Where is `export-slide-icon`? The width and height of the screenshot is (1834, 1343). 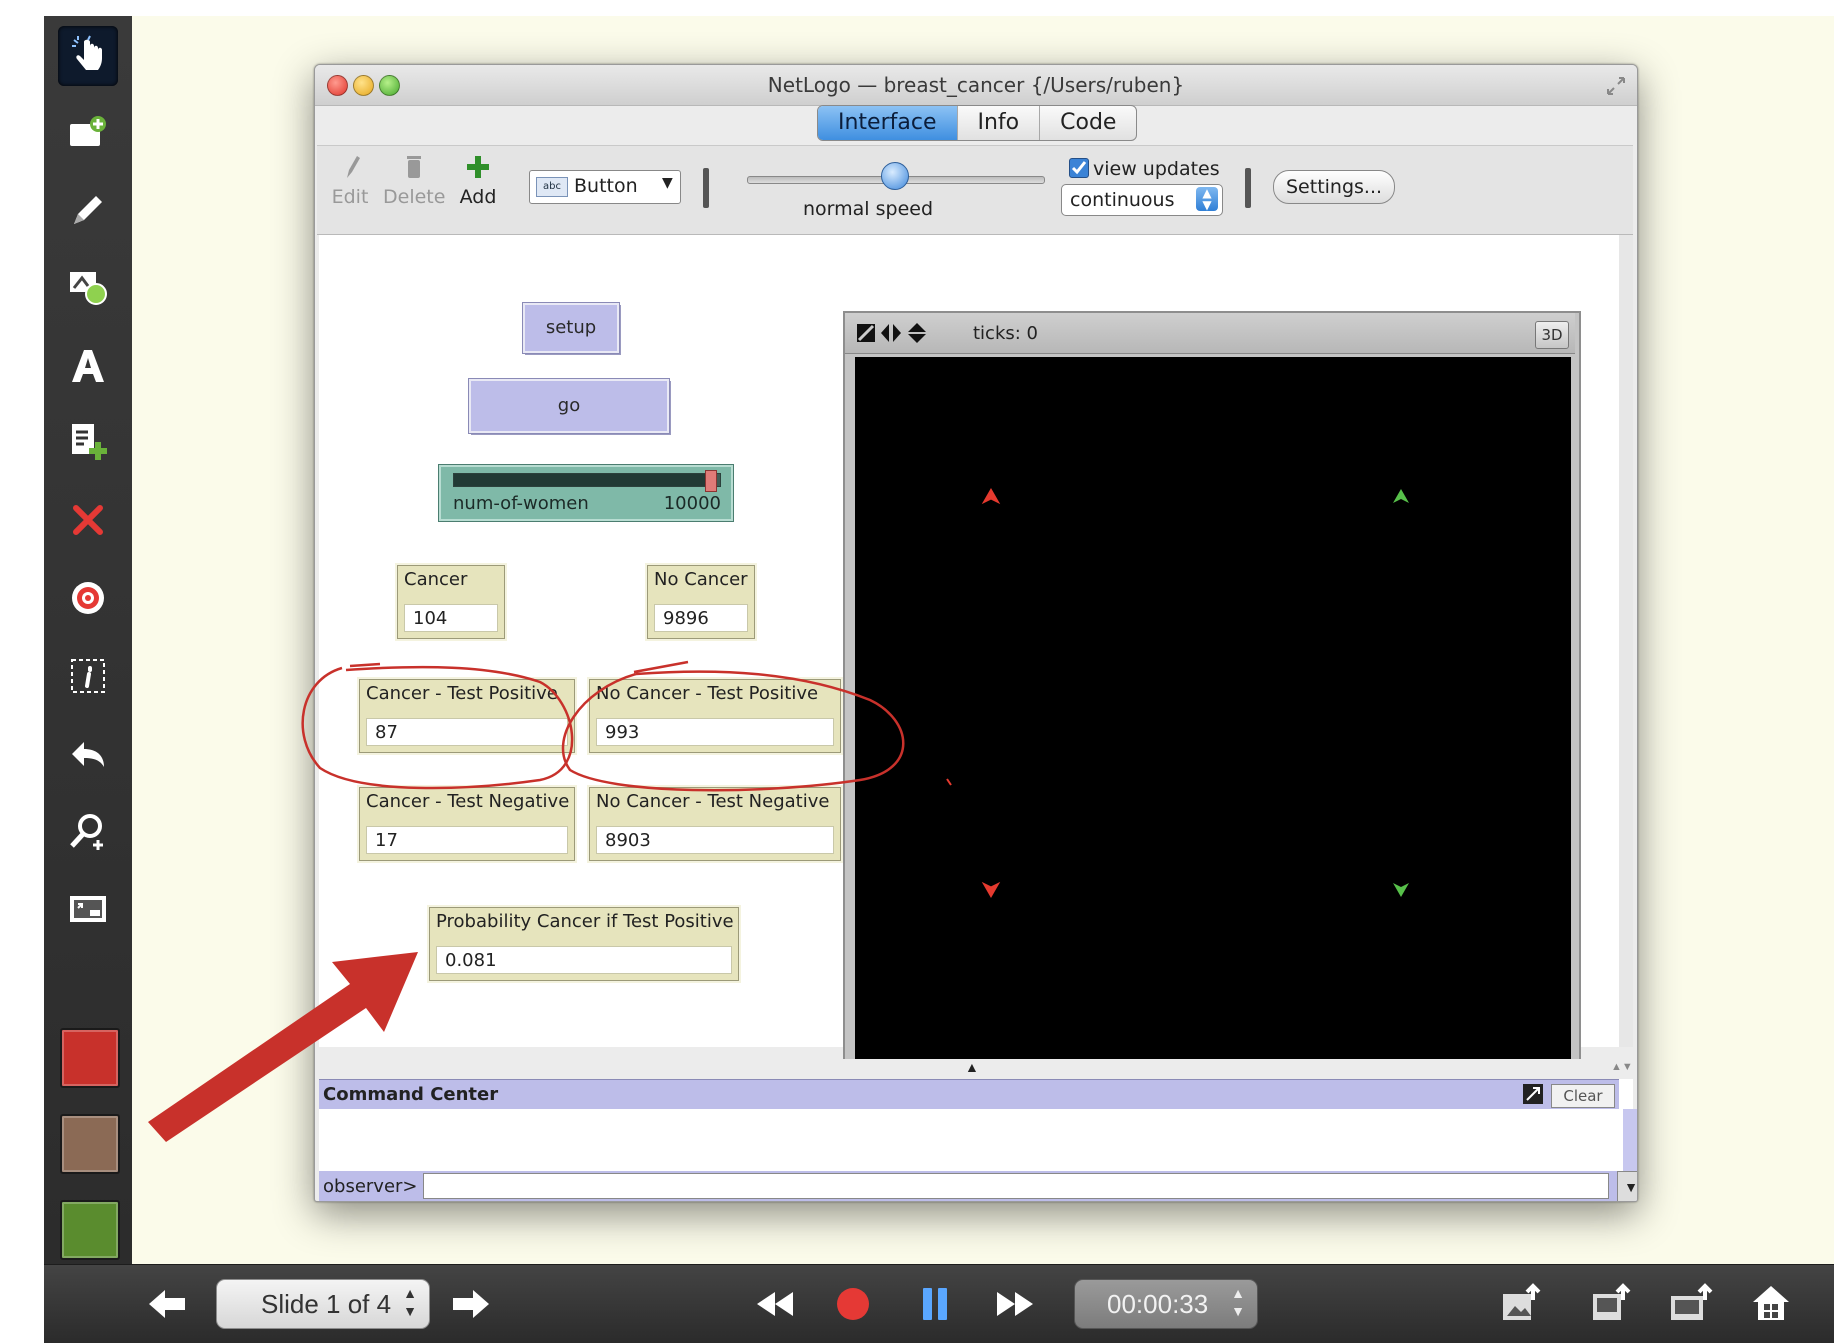
export-slide-icon is located at coordinates (1612, 1301).